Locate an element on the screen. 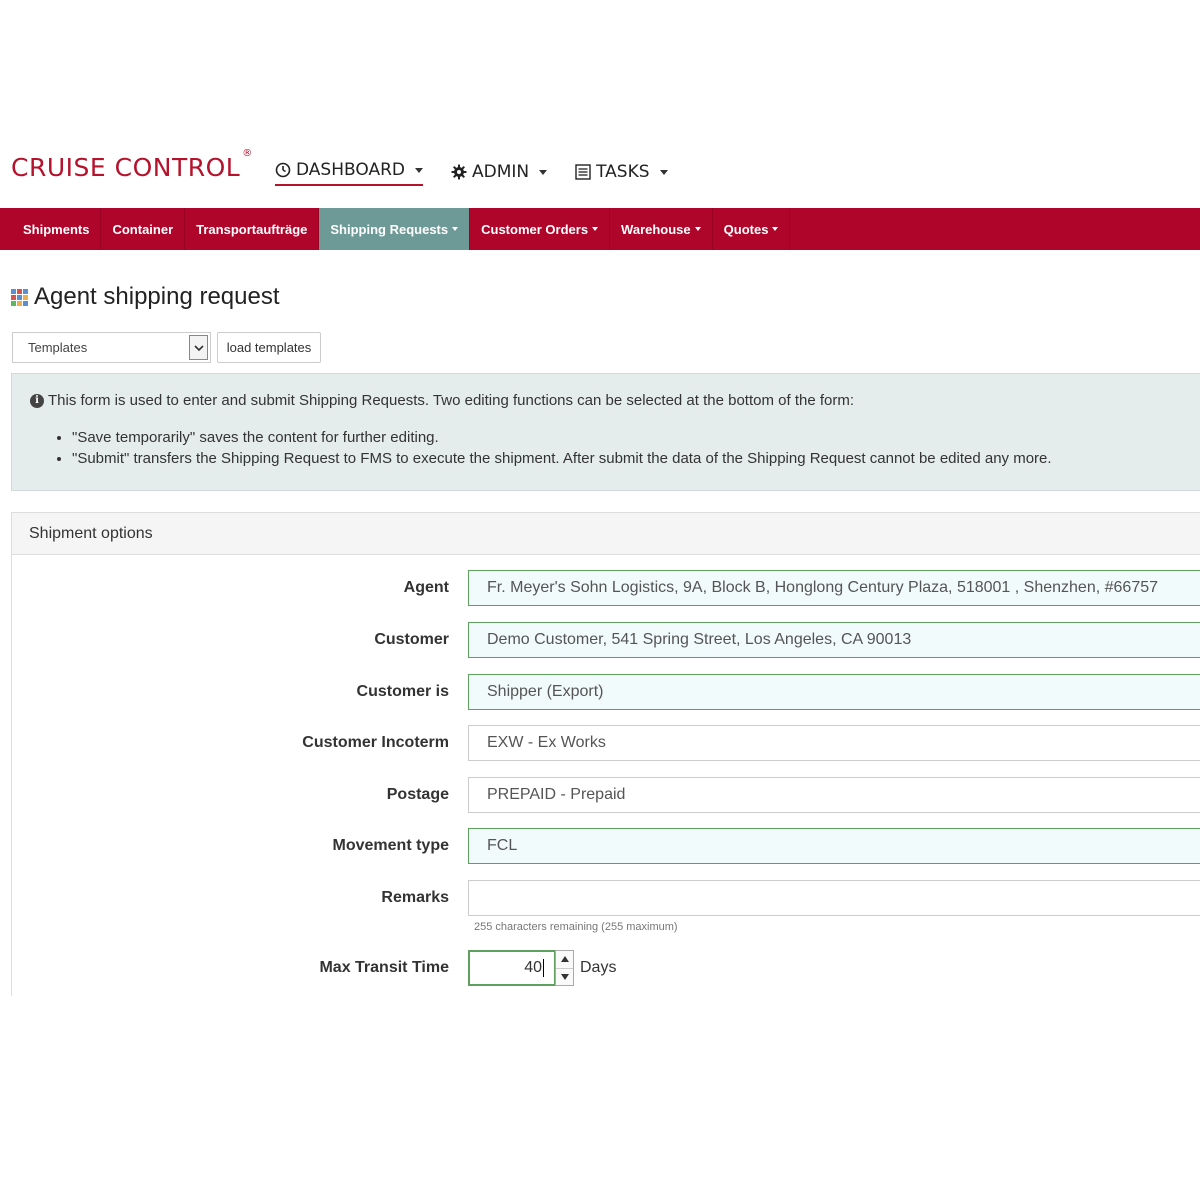 The height and width of the screenshot is (1200, 1200). nav-shipping-requests: Shipping Requests is located at coordinates (395, 229).